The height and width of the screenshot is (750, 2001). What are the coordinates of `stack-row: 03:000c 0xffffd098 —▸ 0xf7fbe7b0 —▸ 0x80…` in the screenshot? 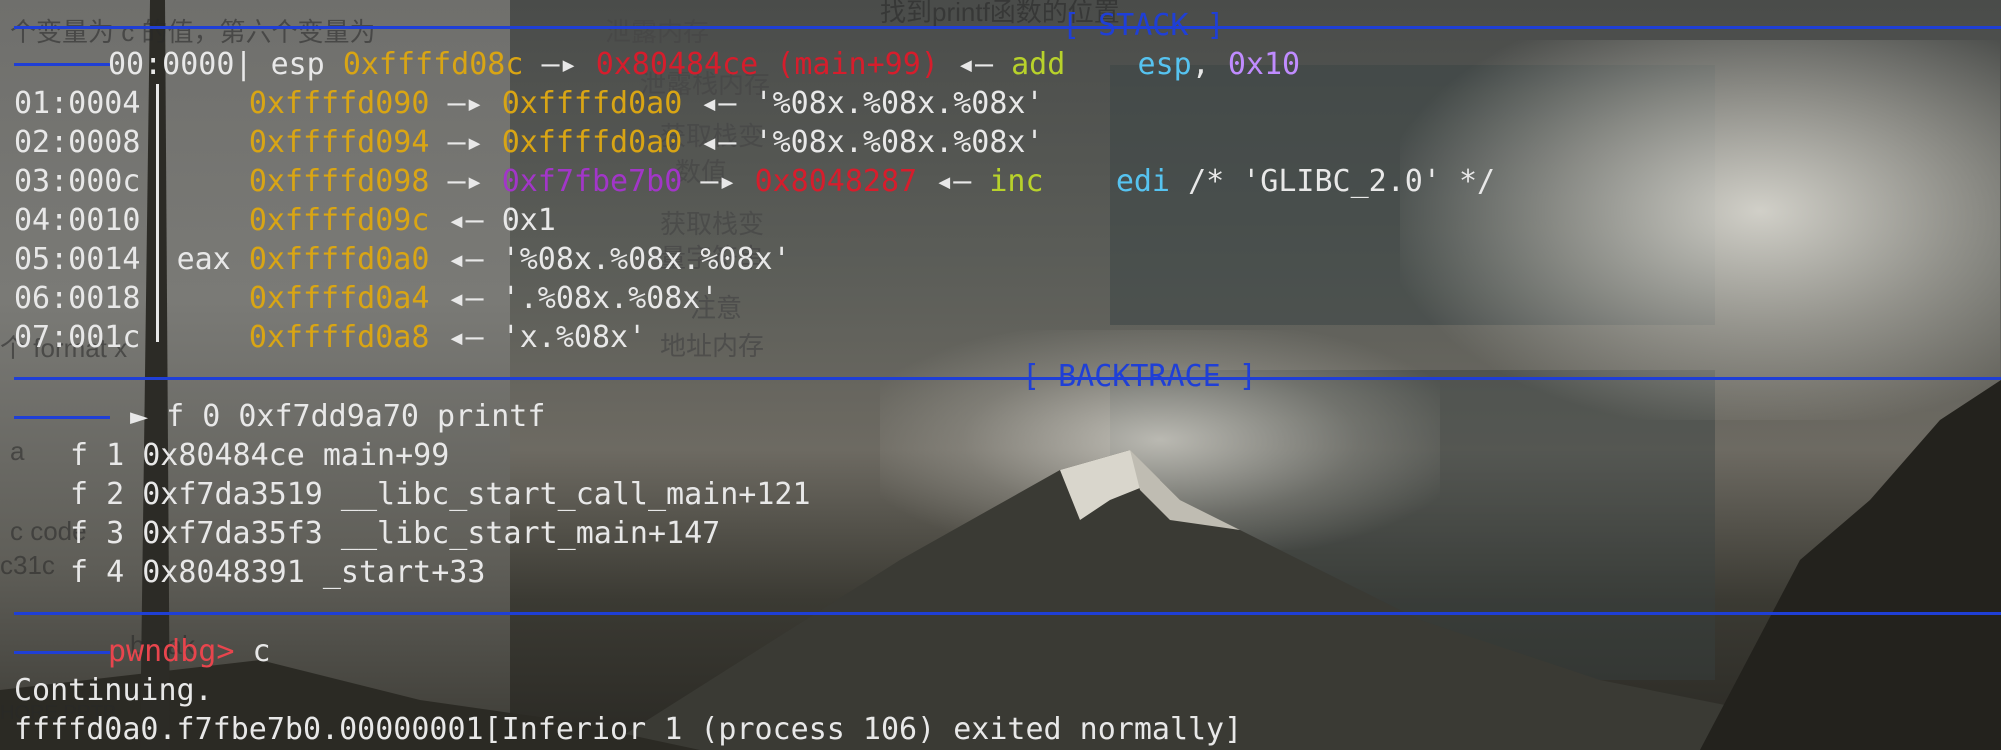 It's located at (754, 182).